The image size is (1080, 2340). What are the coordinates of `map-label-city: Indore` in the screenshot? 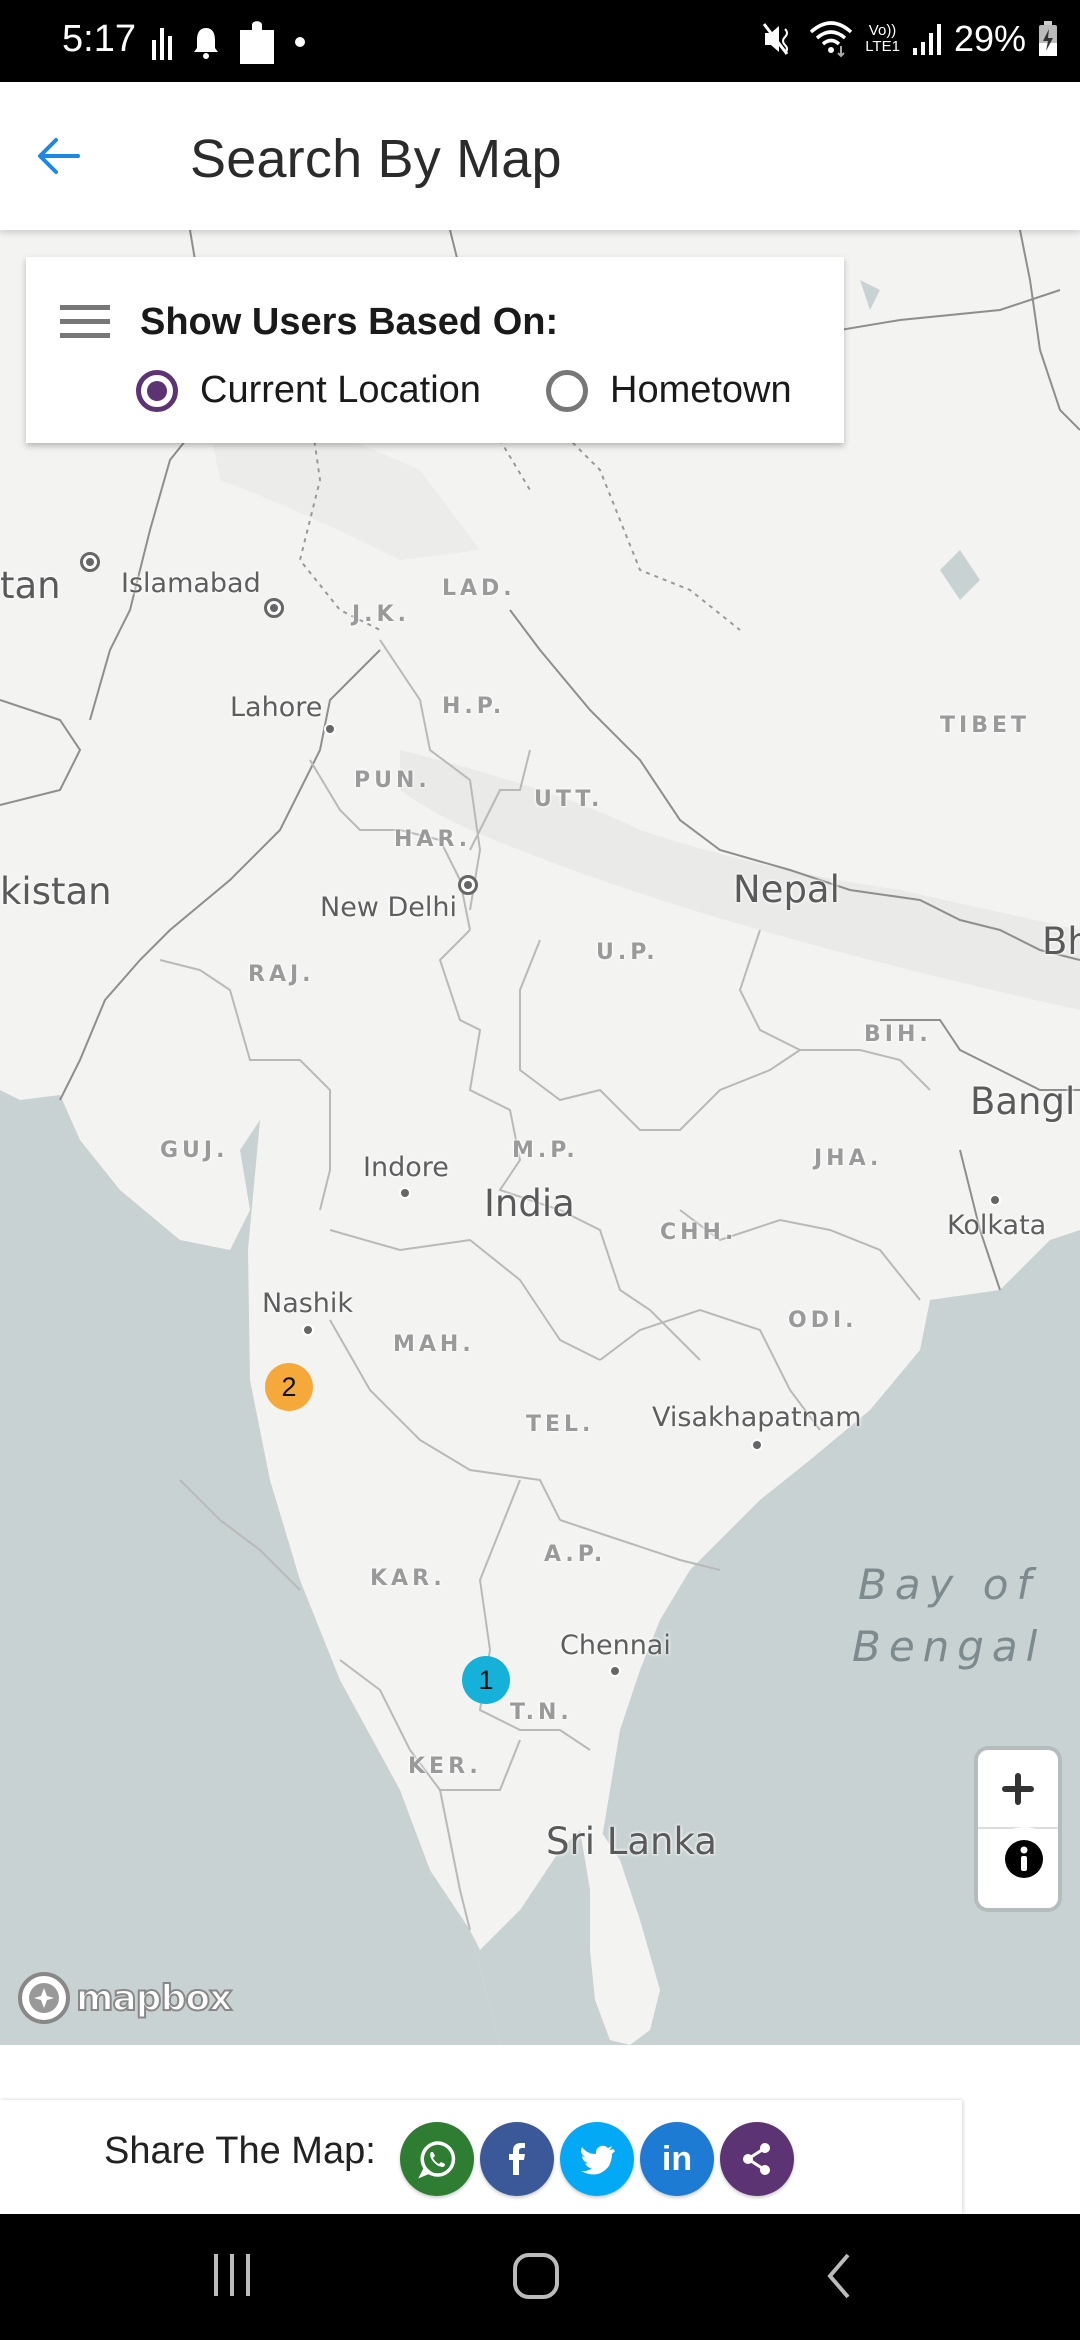 It's located at (406, 1167).